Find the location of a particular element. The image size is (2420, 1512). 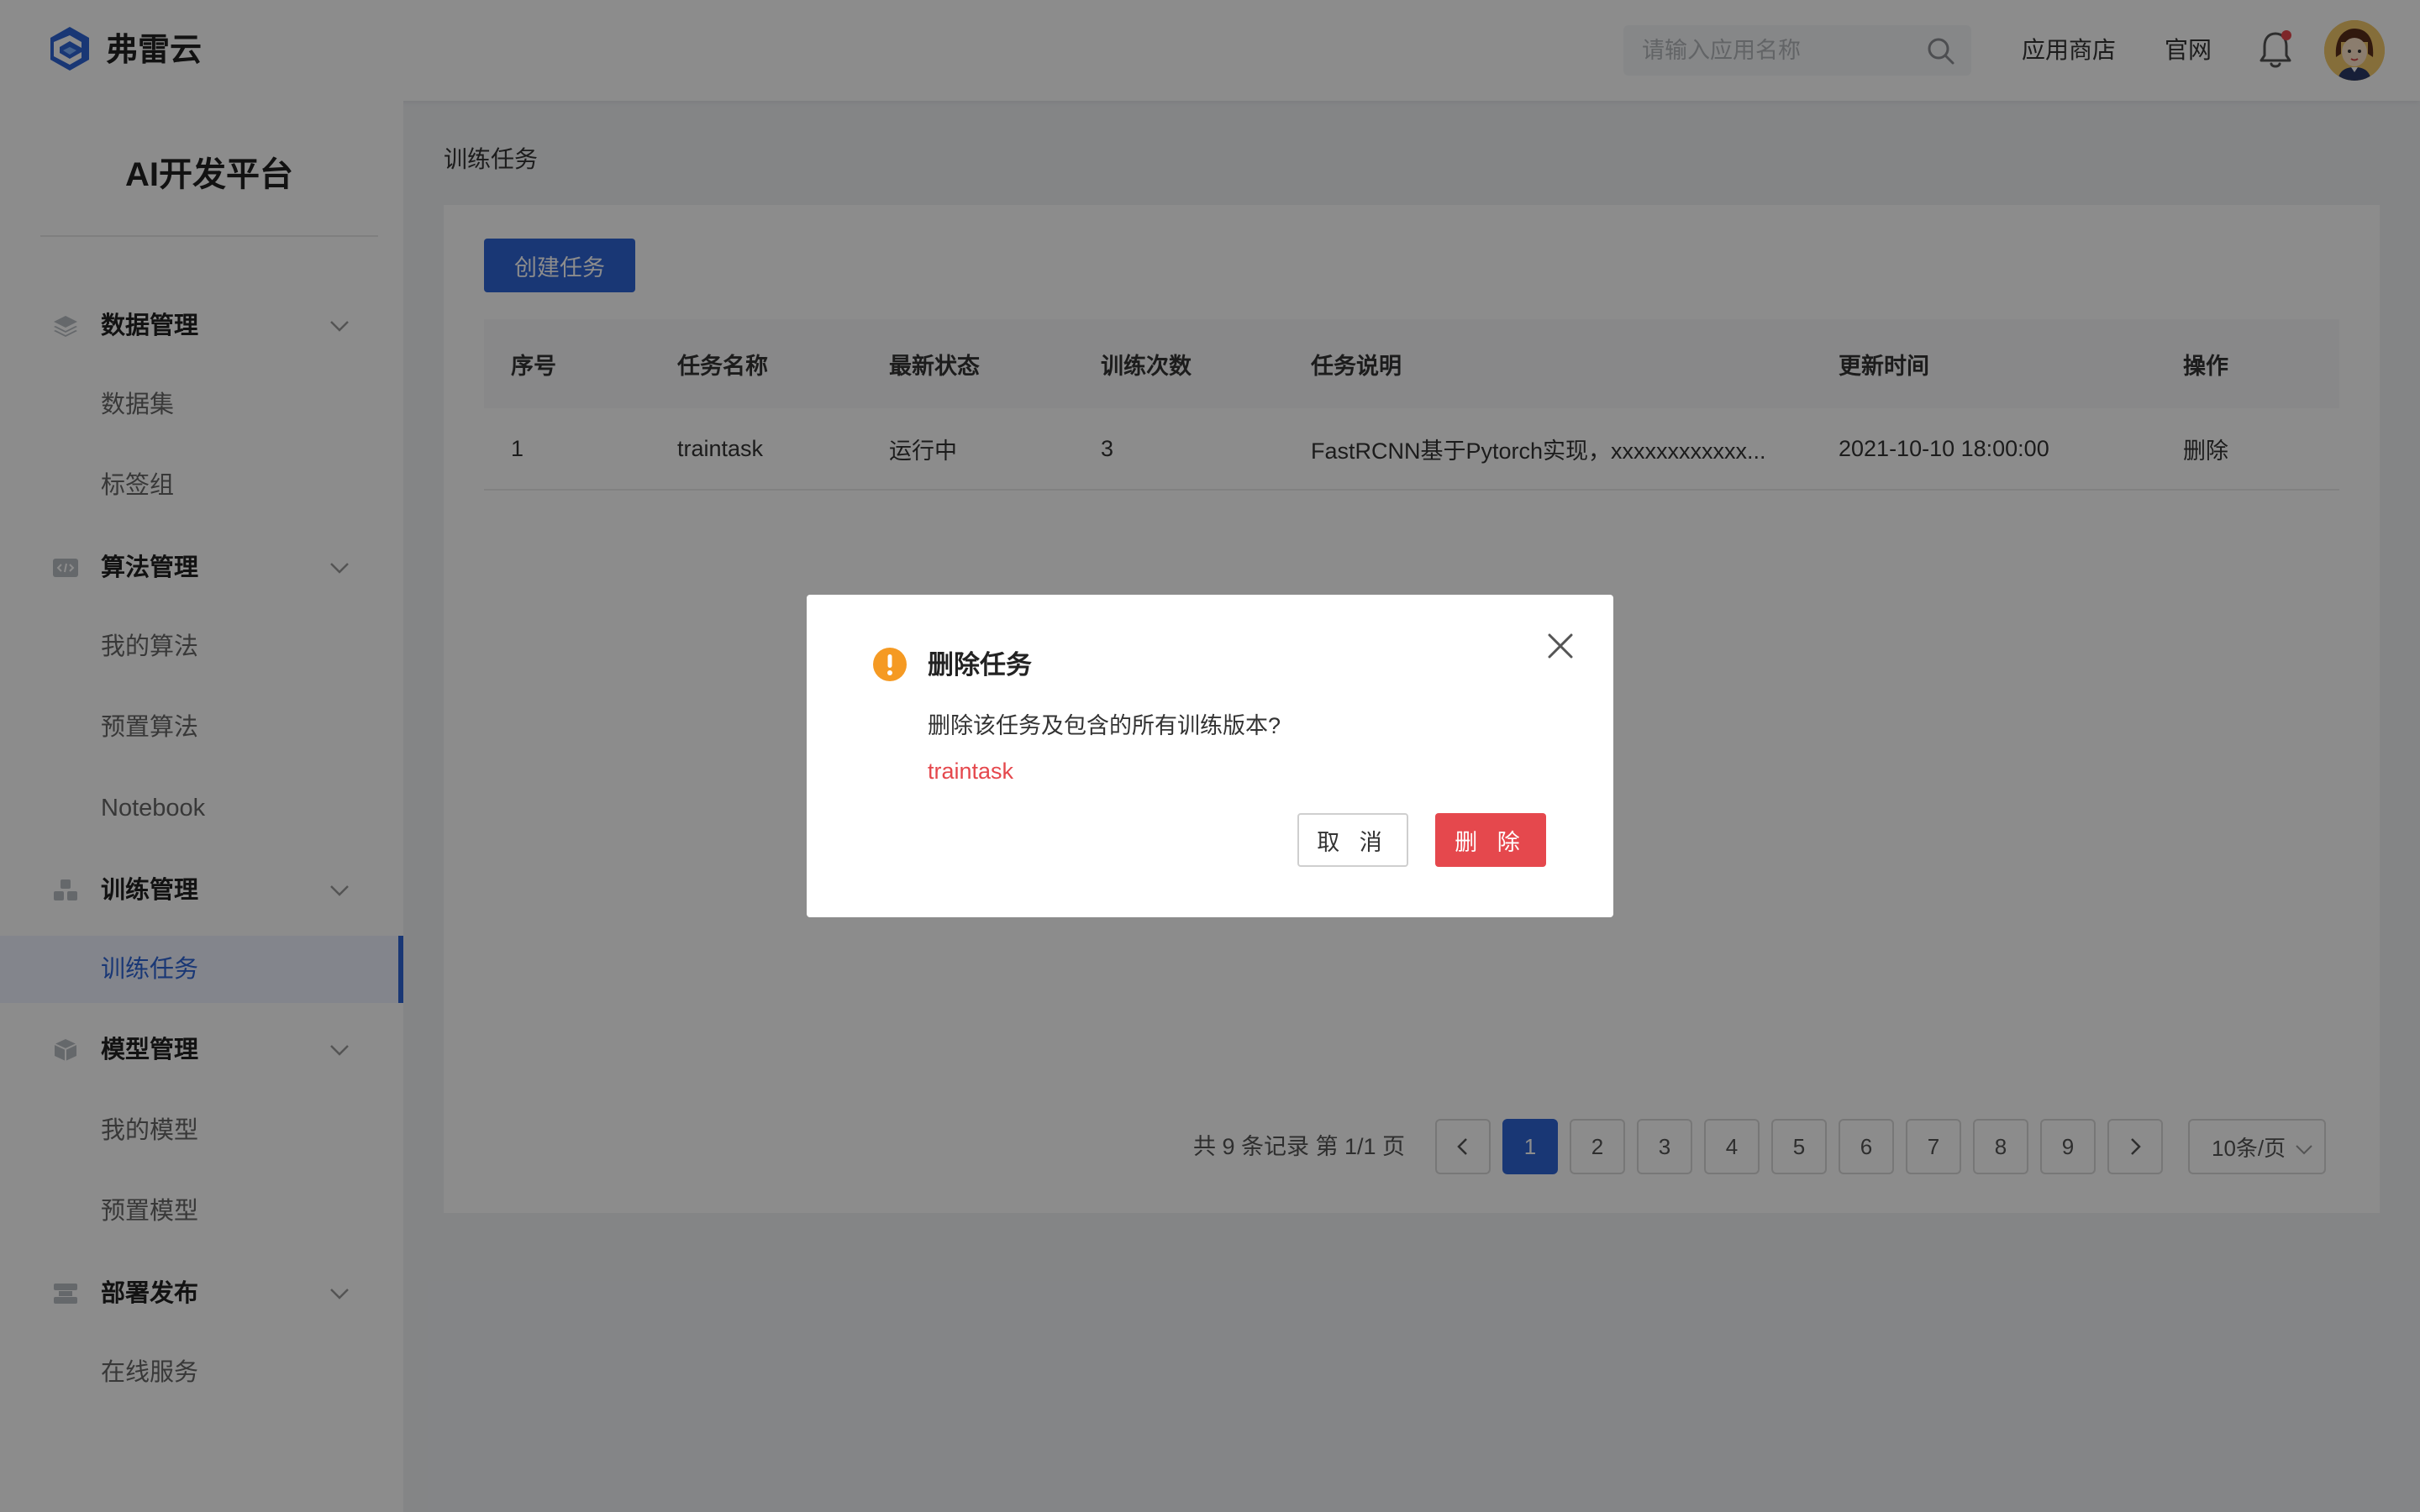

confirm-delete-button: 删 除 is located at coordinates (1490, 840).